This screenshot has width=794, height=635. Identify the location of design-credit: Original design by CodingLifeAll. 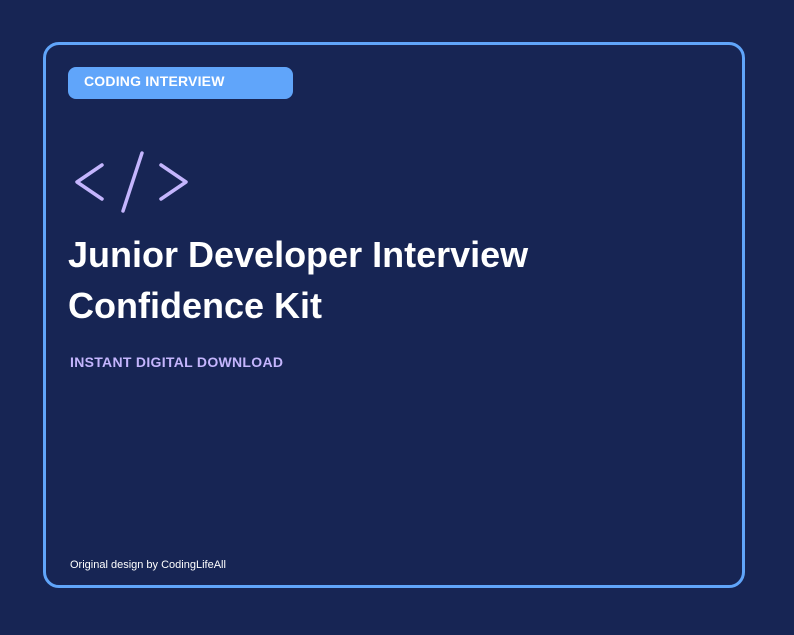
(148, 565).